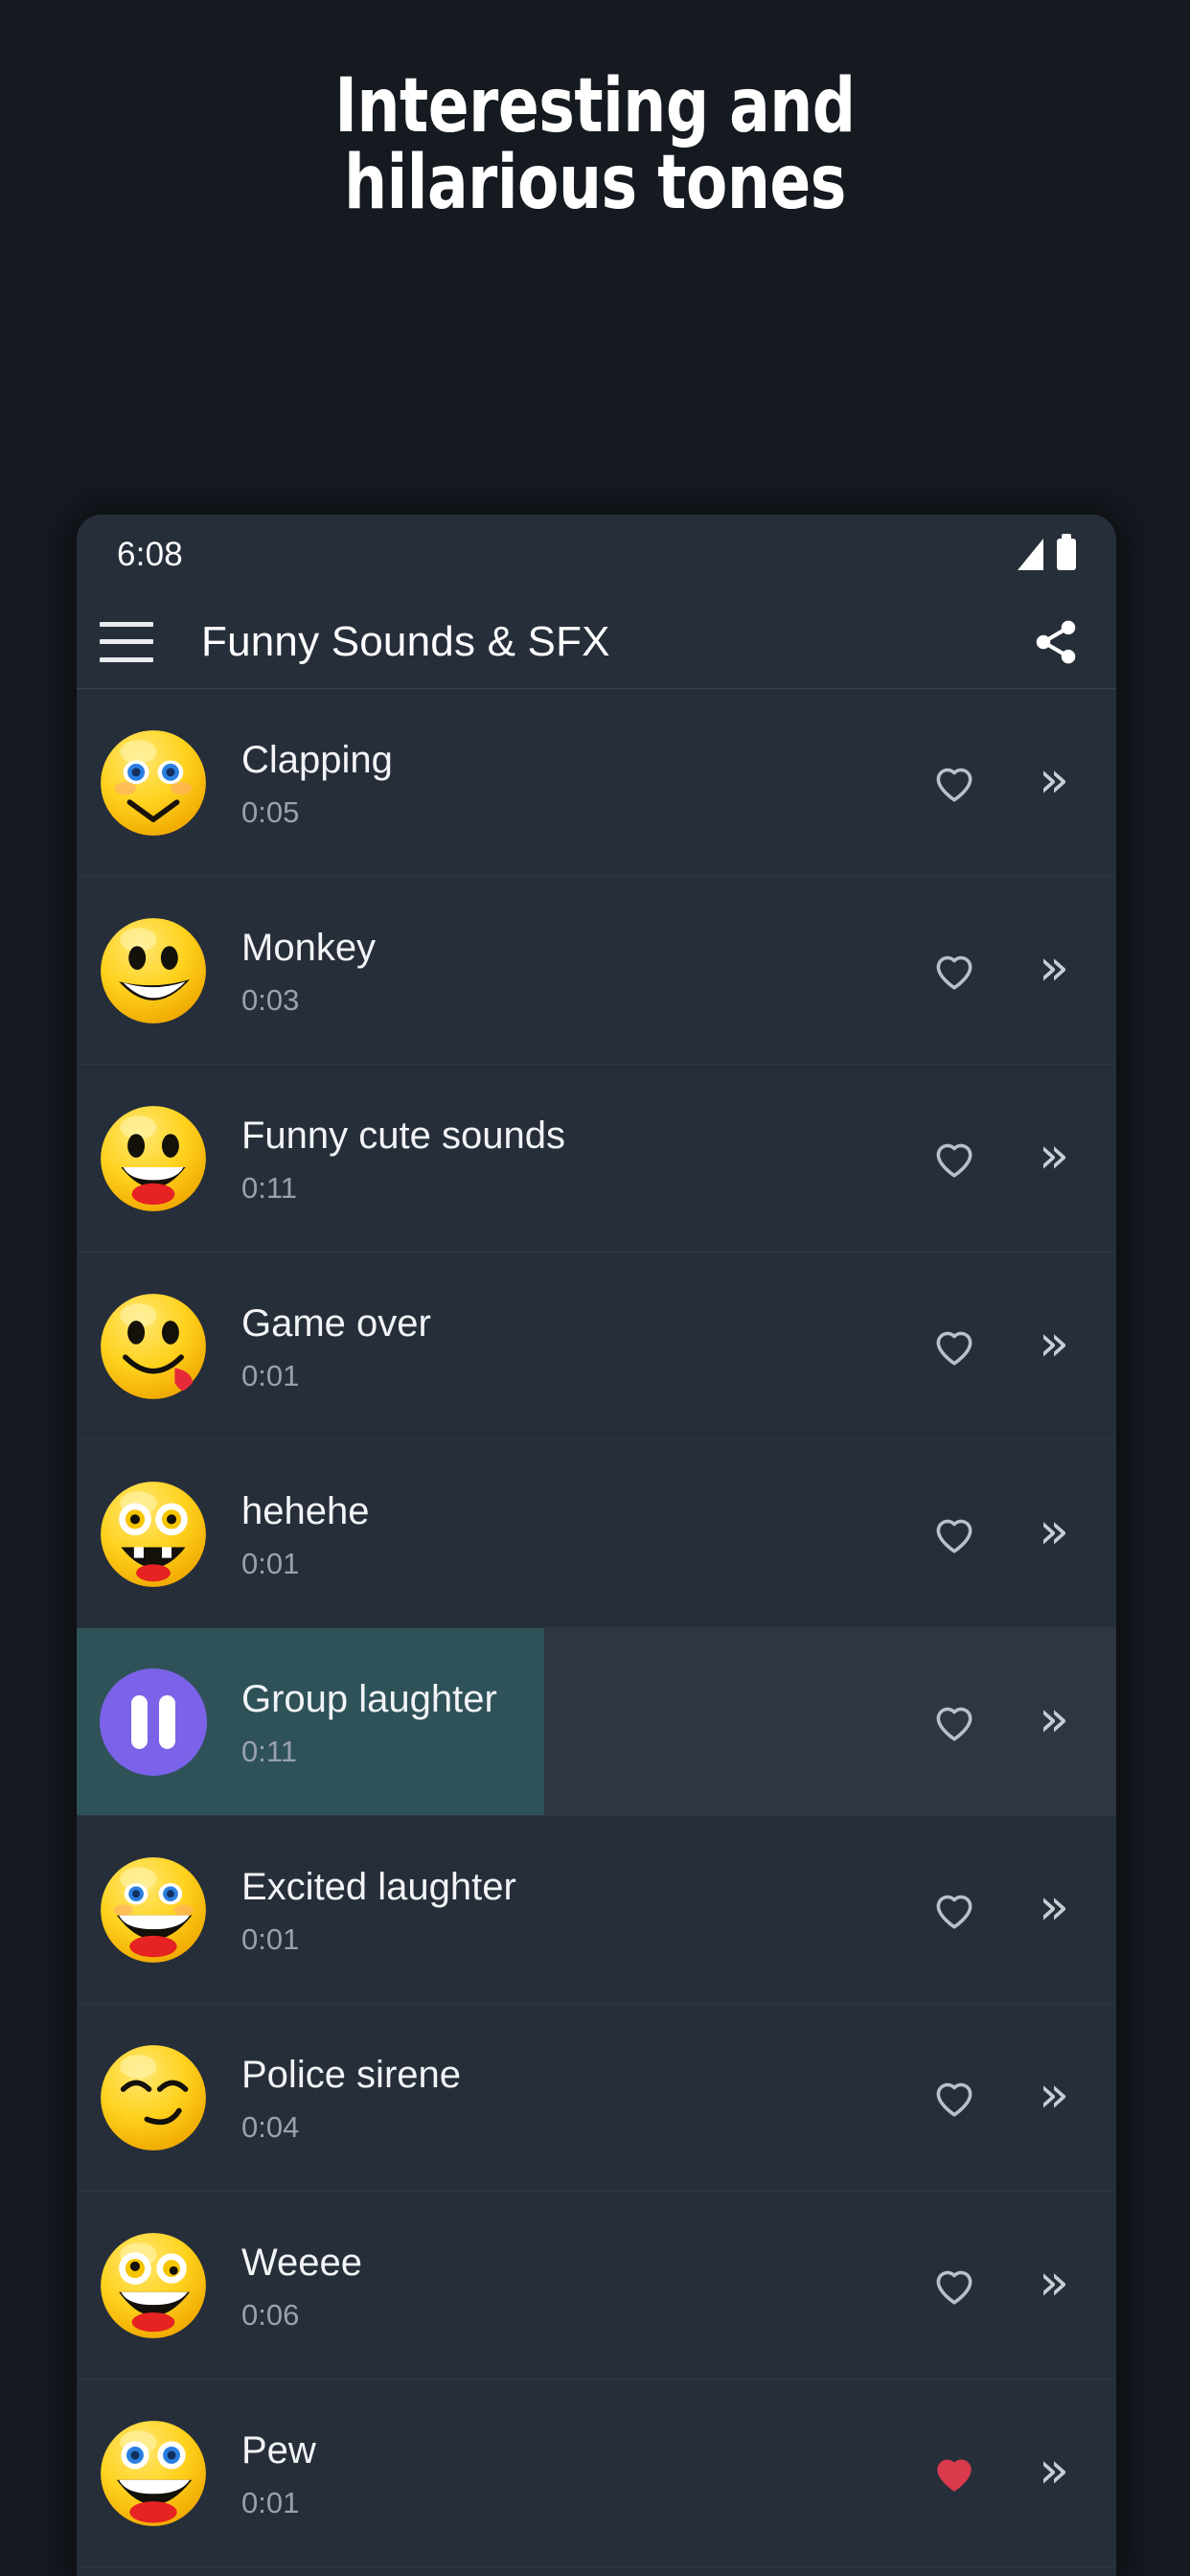  Describe the element at coordinates (583, 1158) in the screenshot. I see `sound-row-text: Funny cute sounds 0:11` at that location.